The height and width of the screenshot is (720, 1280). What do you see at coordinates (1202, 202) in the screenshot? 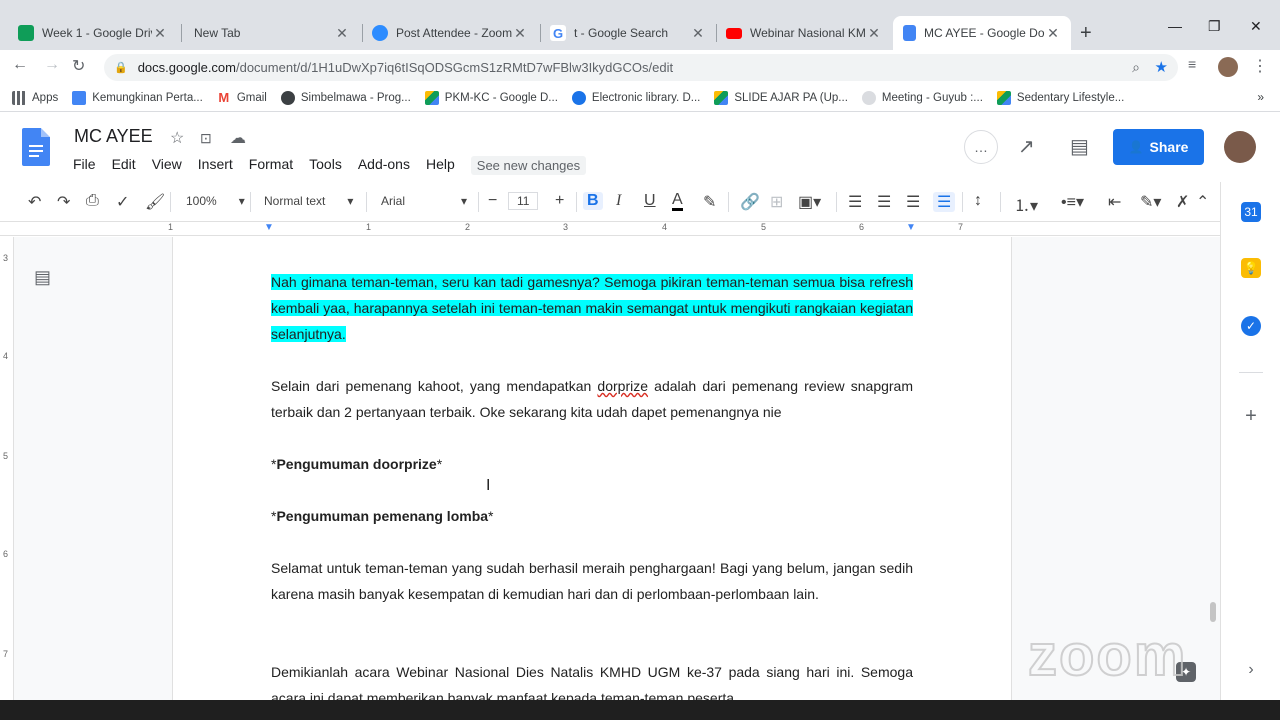
I see `chevron-up-icon: ⌃` at bounding box center [1202, 202].